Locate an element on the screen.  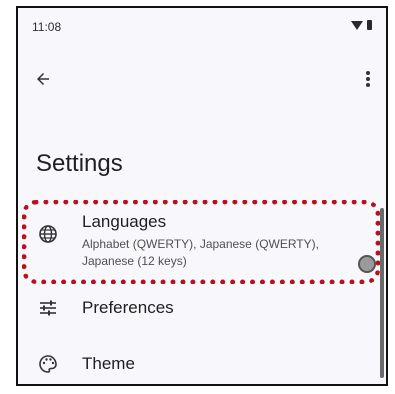
arrow-back-icon is located at coordinates (43, 79).